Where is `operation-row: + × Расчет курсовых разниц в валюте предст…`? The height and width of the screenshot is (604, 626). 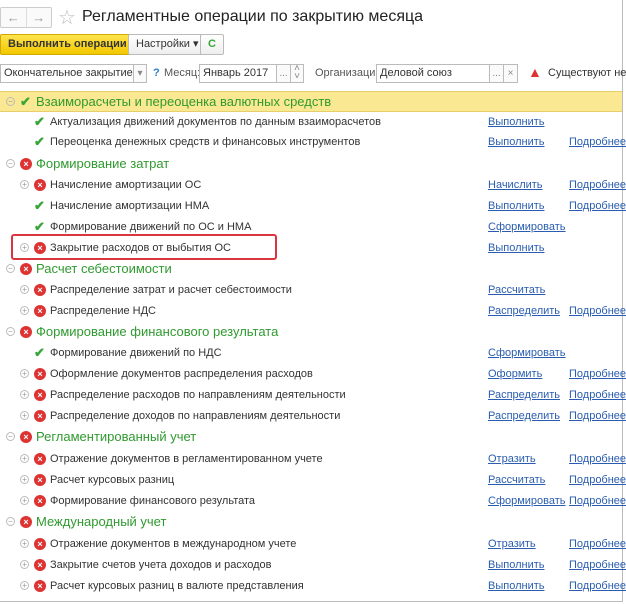
operation-row: + × Расчет курсовых разниц в валюте предст… is located at coordinates (313, 586).